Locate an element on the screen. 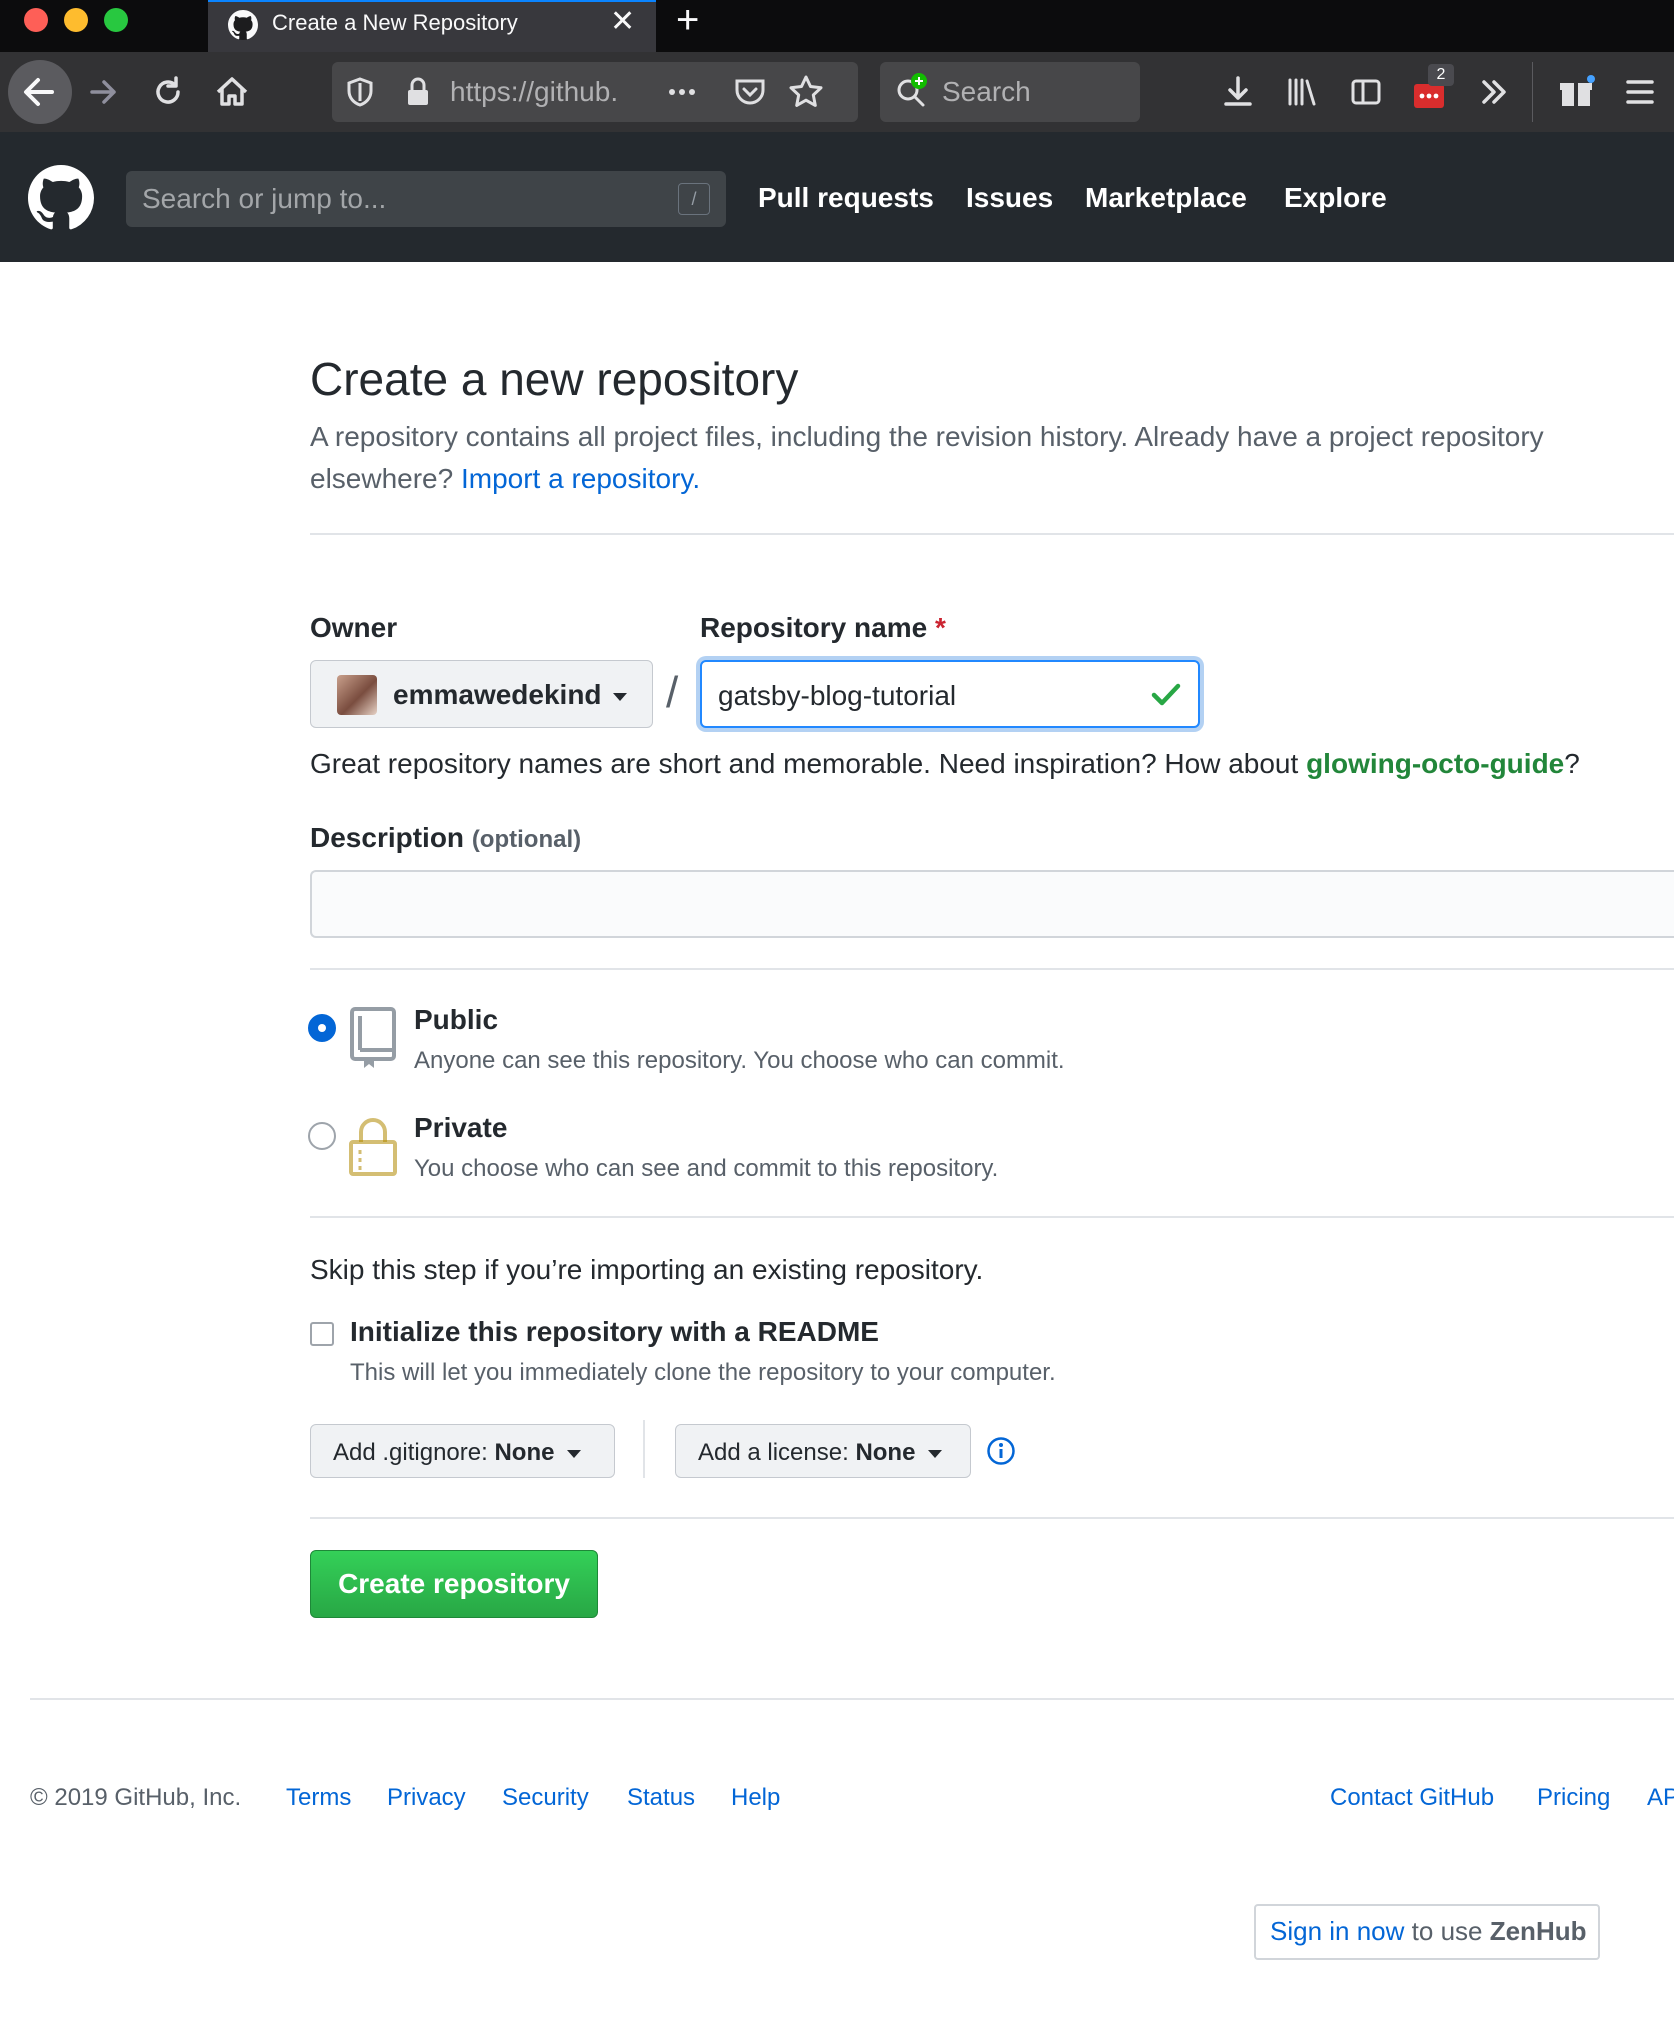 The image size is (1674, 2040). footer-link-help: Help is located at coordinates (755, 1798).